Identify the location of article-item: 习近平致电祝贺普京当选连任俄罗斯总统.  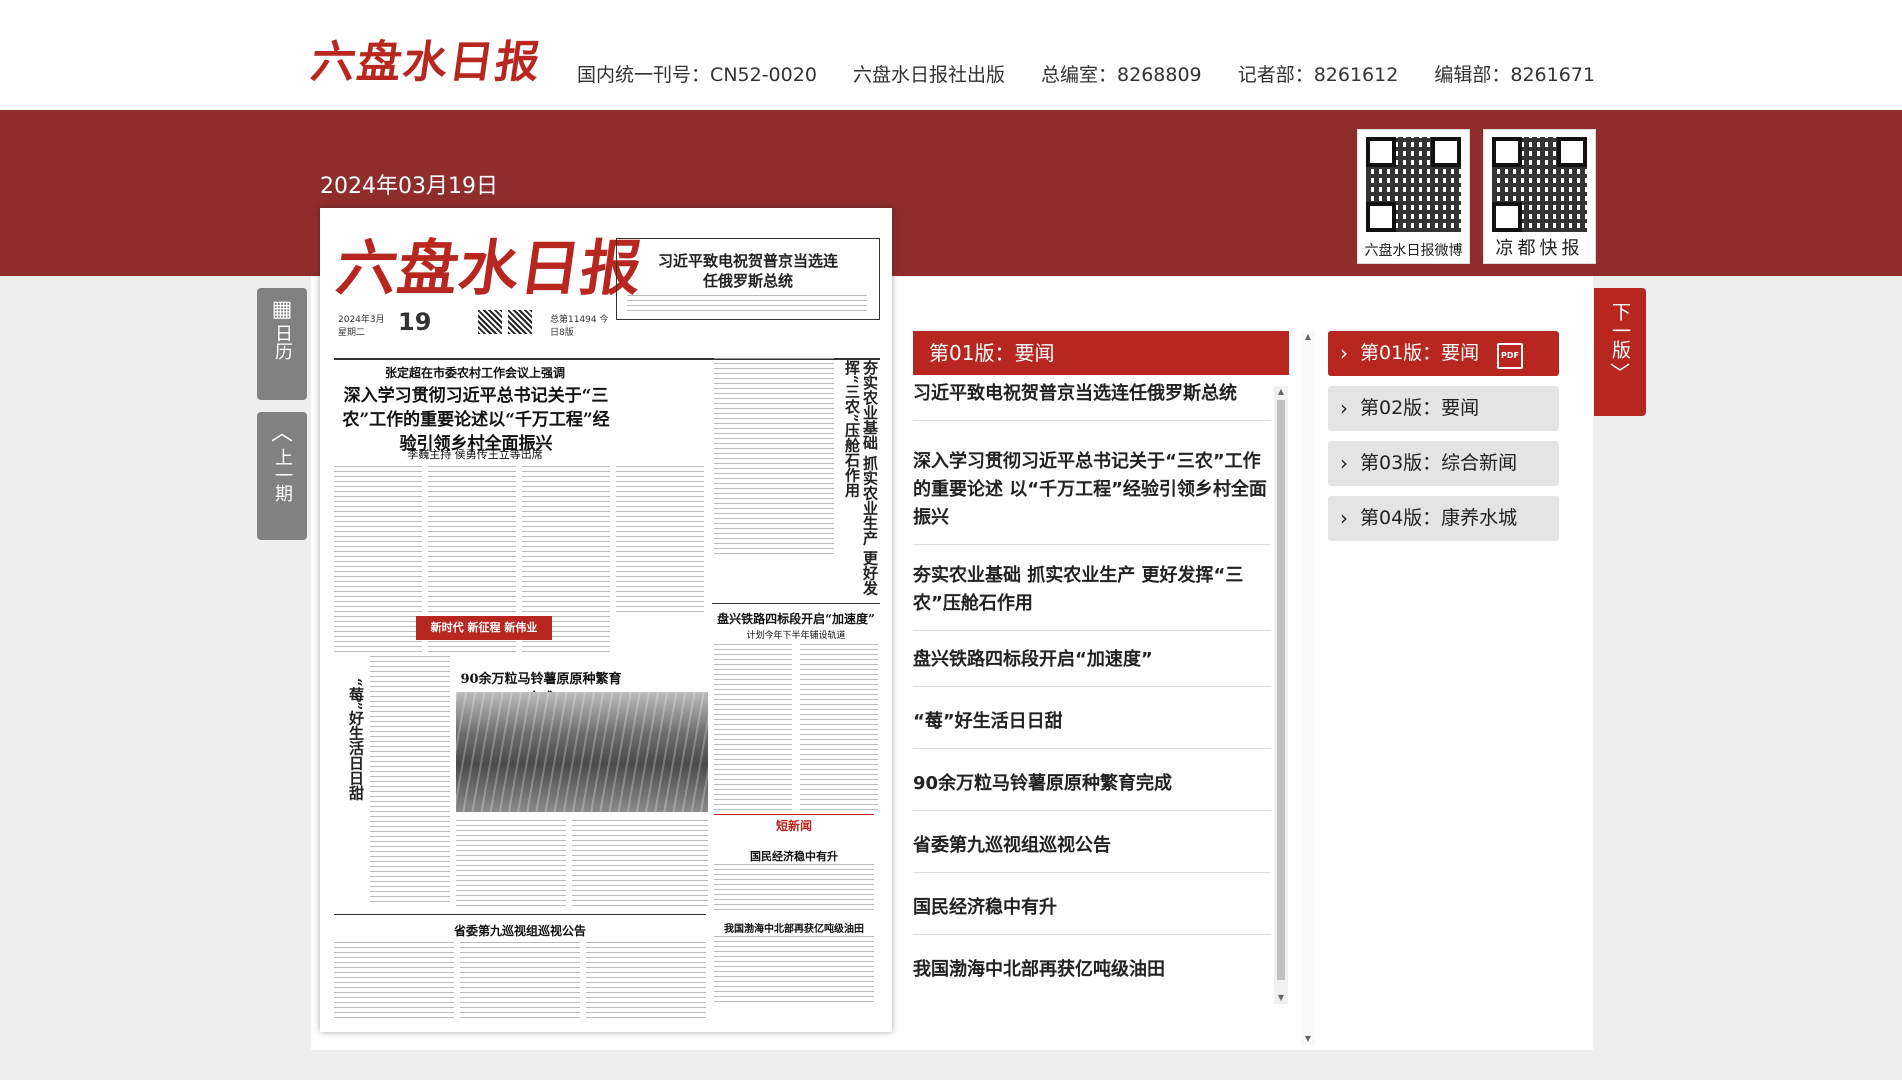
(1092, 400).